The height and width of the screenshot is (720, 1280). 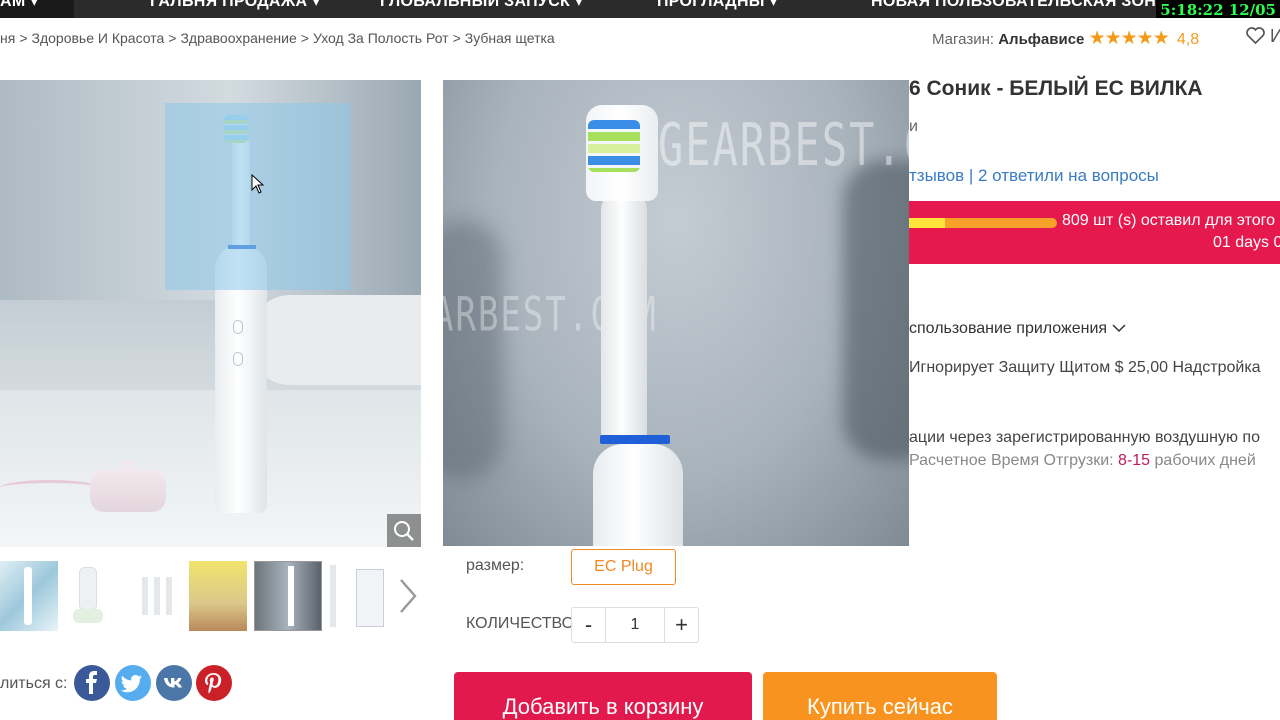 I want to click on countdown-text: 01 days 0, so click(x=1246, y=242).